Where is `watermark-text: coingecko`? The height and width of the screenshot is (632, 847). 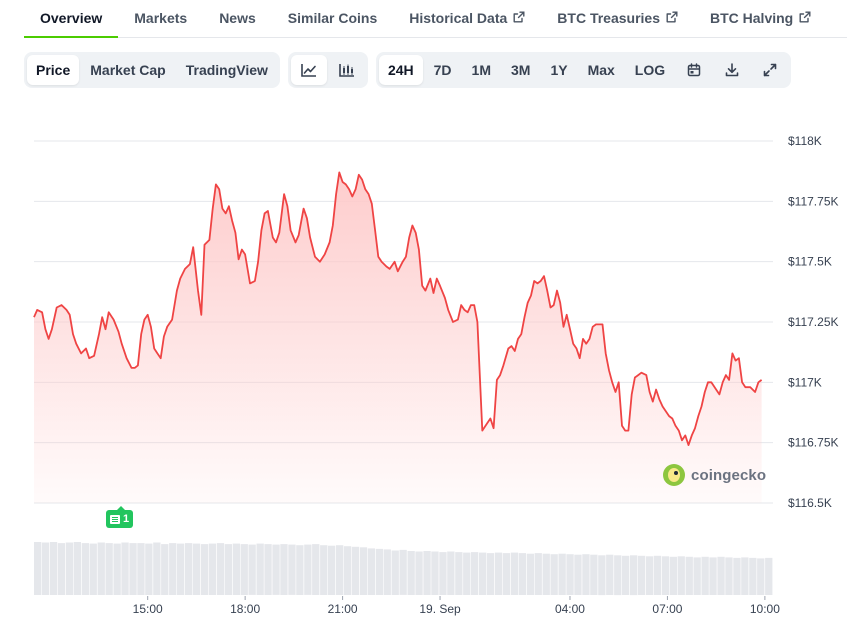 watermark-text: coingecko is located at coordinates (729, 475).